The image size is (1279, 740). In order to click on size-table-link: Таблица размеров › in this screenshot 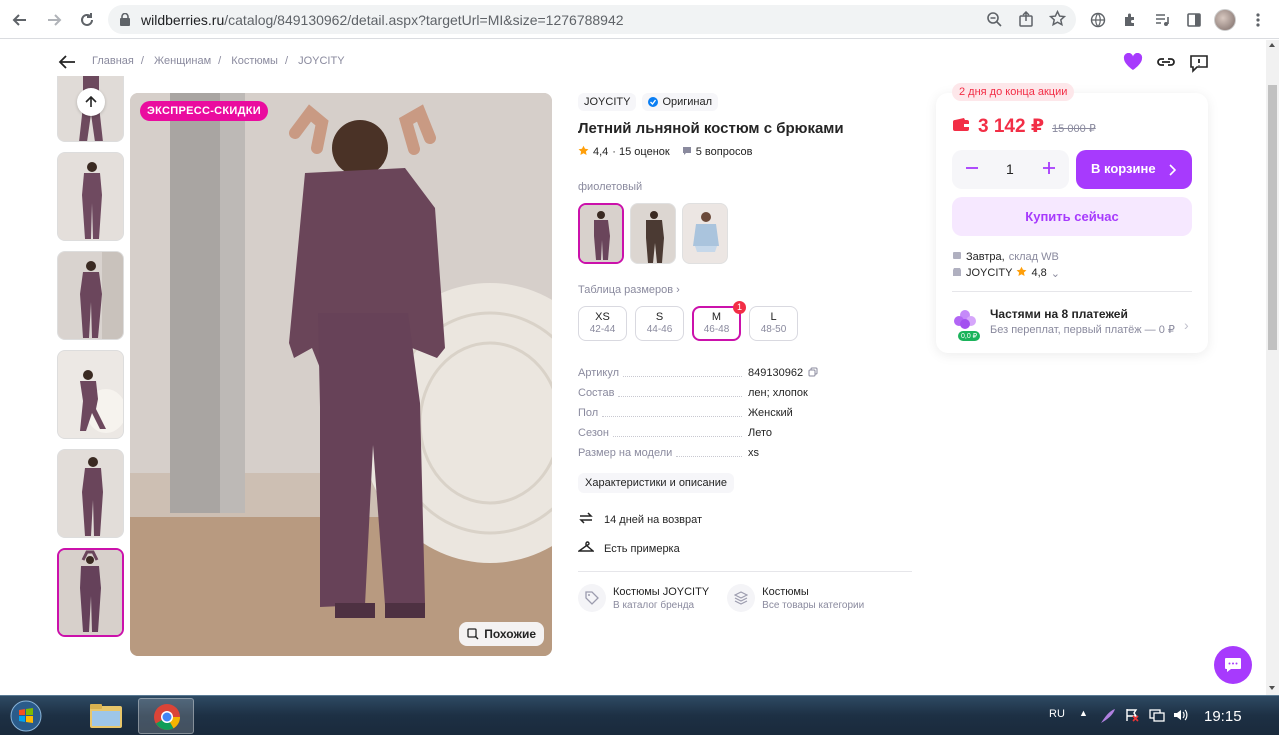, I will do `click(748, 290)`.